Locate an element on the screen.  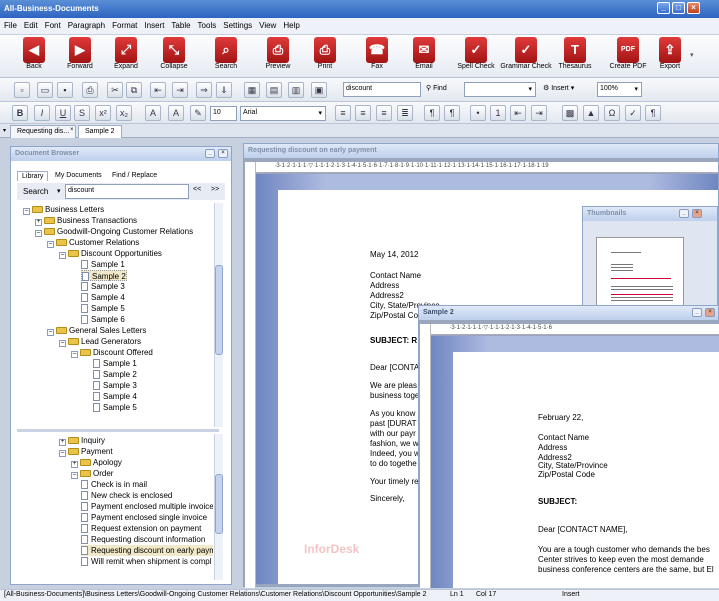
menu-settings: Settings is located at coordinates (237, 24).